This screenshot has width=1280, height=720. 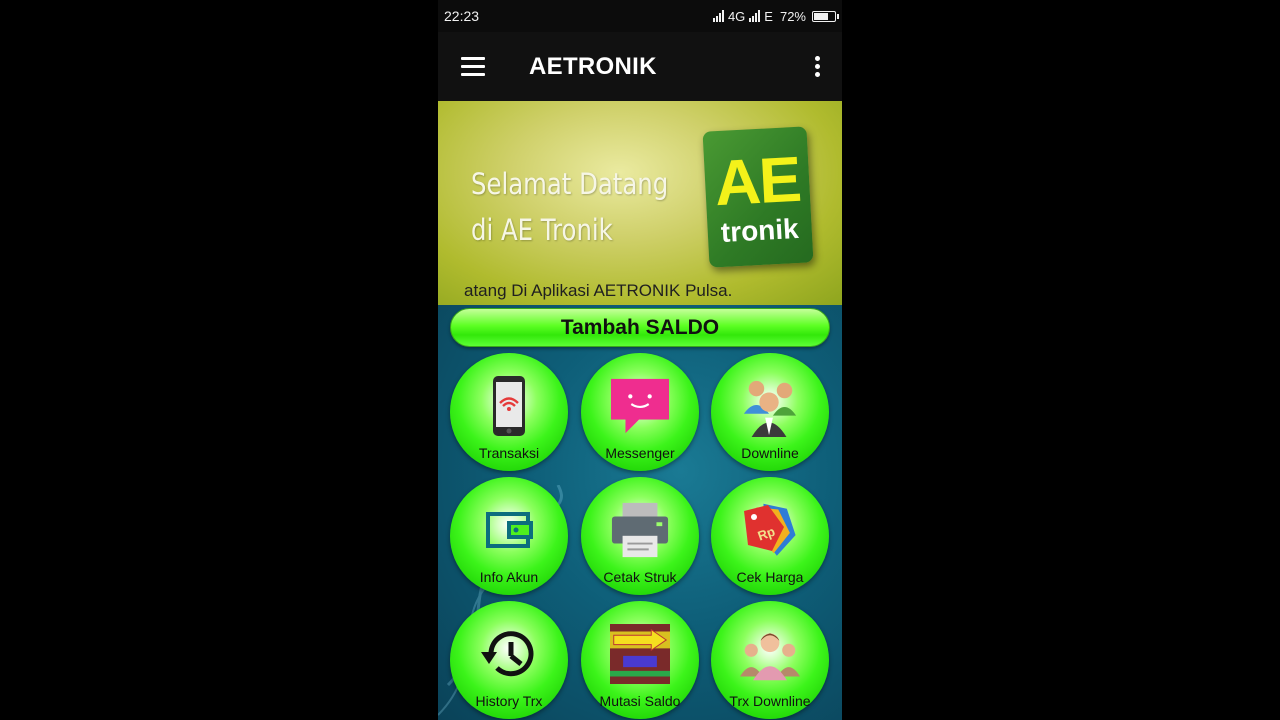 I want to click on menu-tile-messenger: Messenger, so click(x=640, y=412).